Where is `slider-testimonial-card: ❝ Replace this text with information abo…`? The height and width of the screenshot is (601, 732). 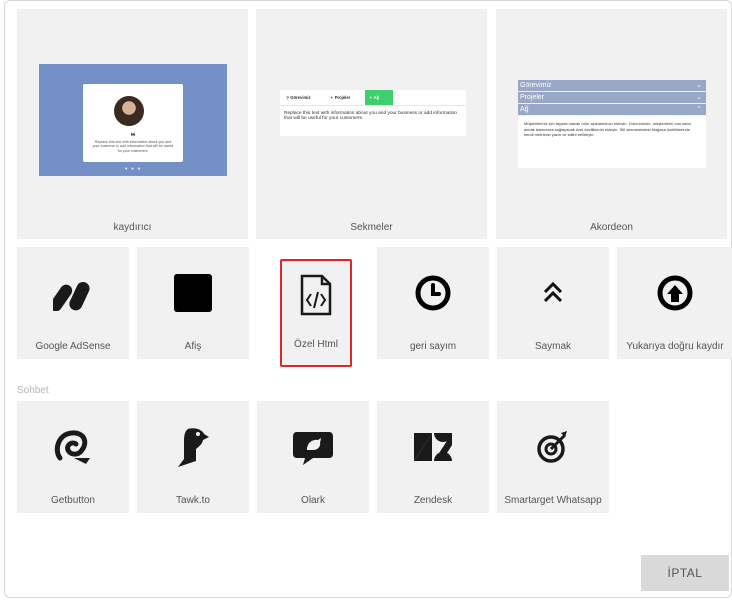 slider-testimonial-card: ❝ Replace this text with information abo… is located at coordinates (133, 123).